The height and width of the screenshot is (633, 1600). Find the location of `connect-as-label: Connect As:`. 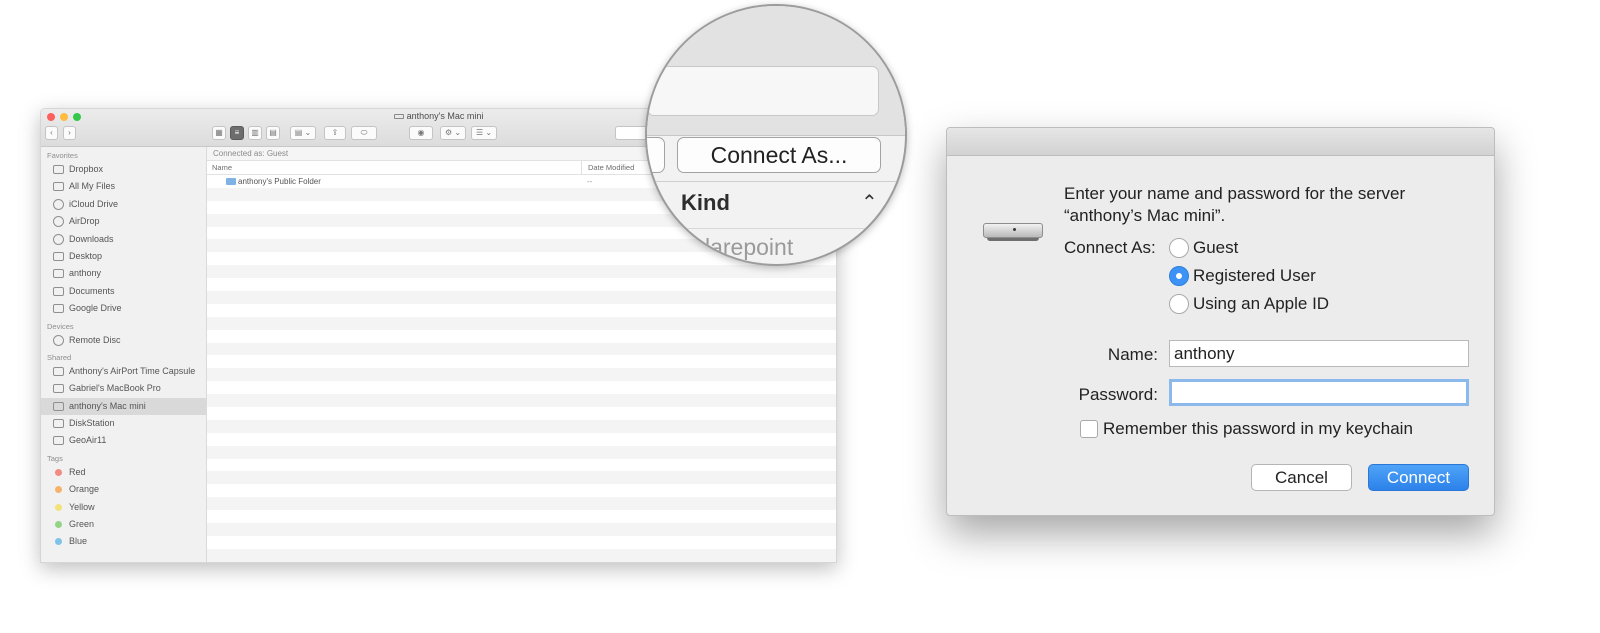

connect-as-label: Connect As: is located at coordinates (1110, 247).